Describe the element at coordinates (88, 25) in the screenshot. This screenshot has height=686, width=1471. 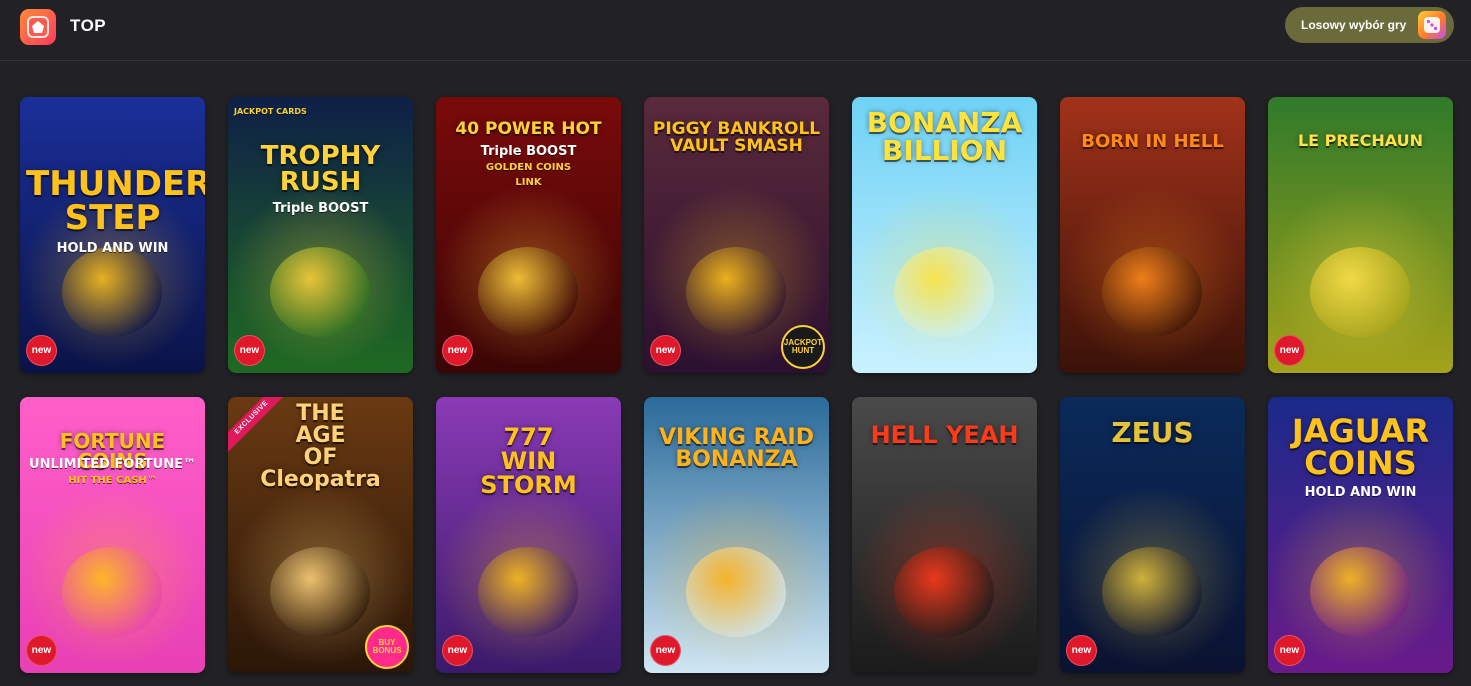
I see `section-title: TOP` at that location.